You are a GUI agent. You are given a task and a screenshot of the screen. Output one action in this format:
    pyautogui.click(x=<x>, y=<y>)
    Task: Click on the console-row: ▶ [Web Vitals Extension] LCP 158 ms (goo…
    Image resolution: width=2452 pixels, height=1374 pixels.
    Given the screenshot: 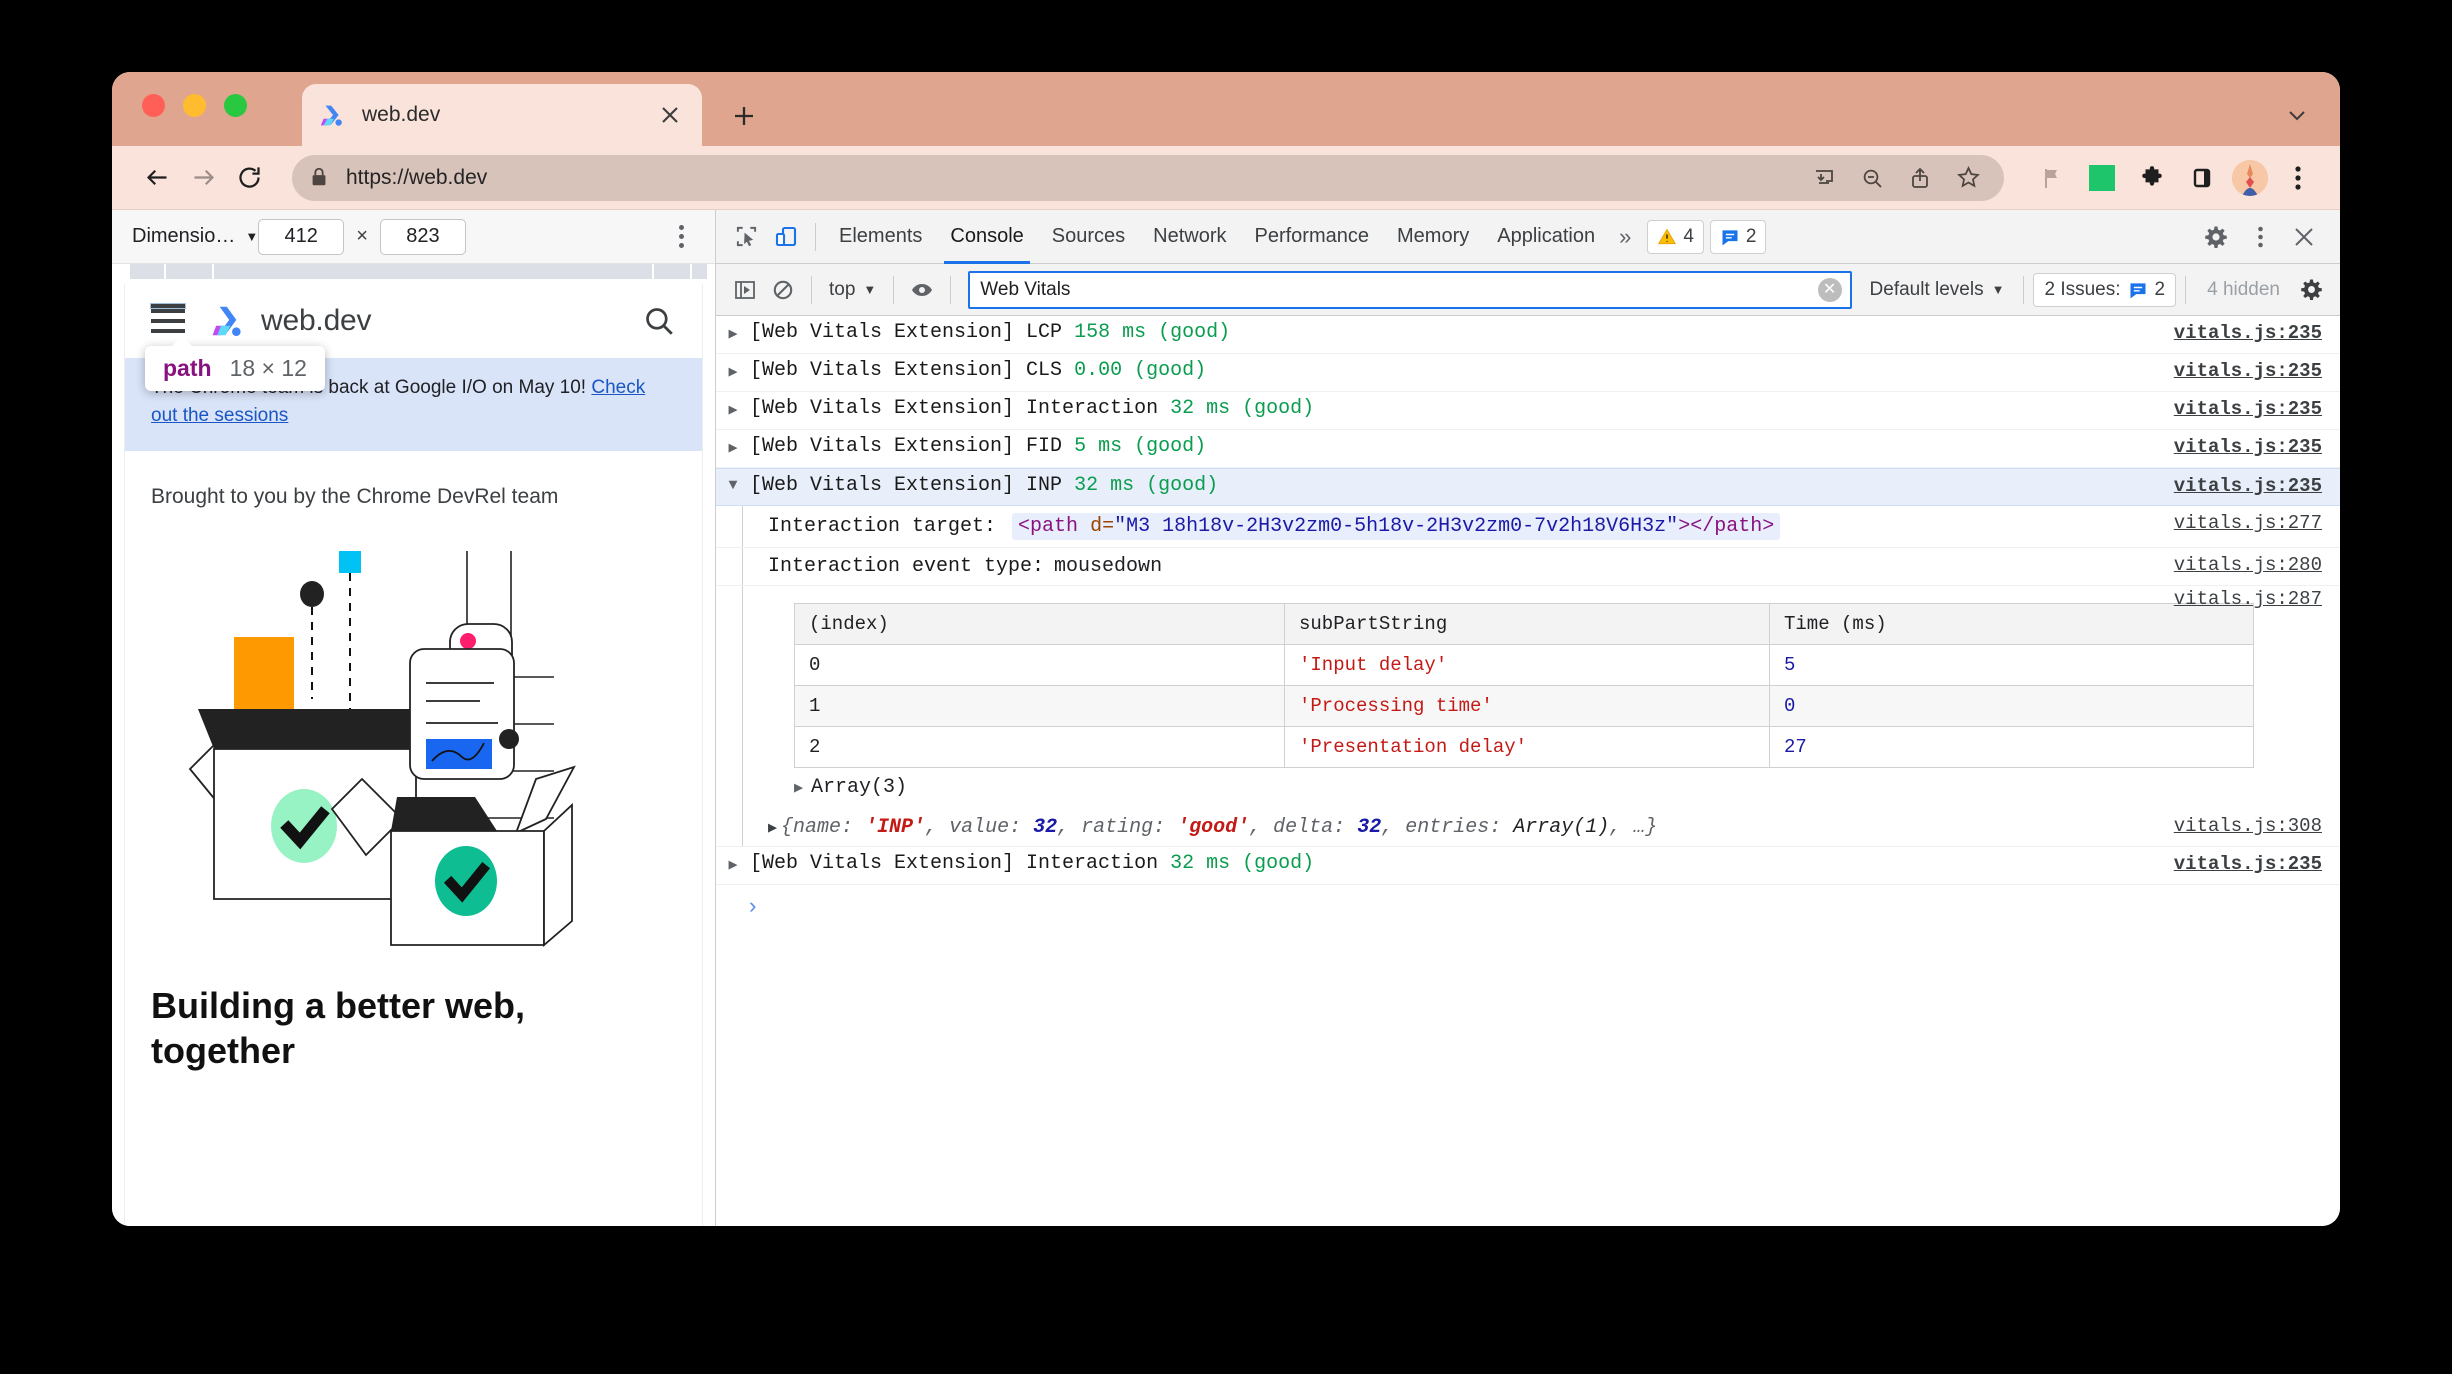 What is the action you would take?
    pyautogui.click(x=1528, y=335)
    